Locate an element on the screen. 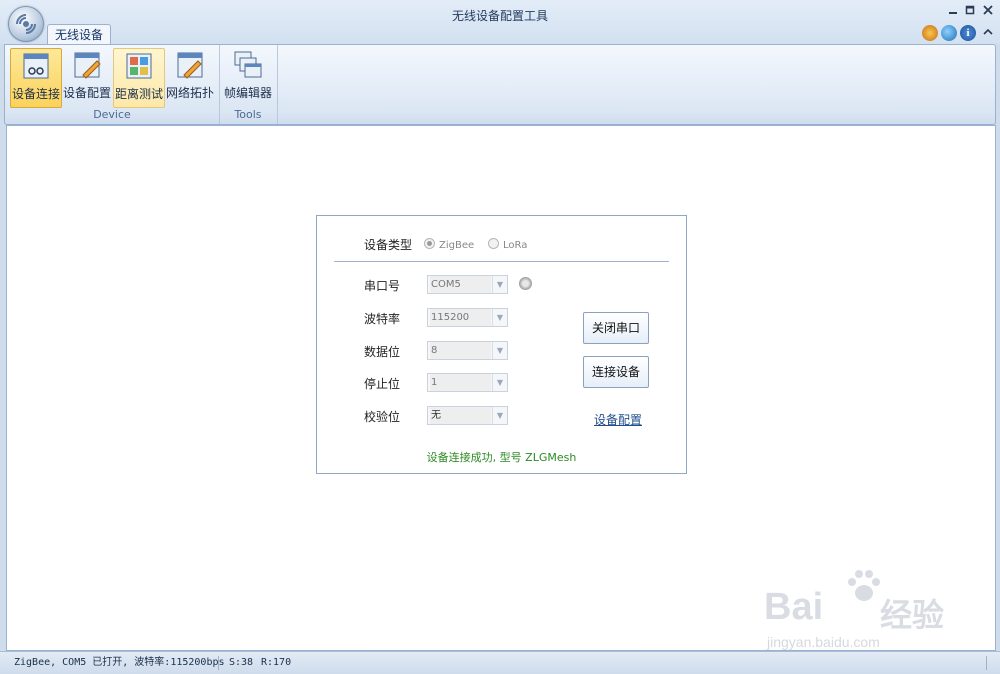 Image resolution: width=1000 pixels, height=674 pixels. device-connect-label: 设备连接 is located at coordinates (35, 94).